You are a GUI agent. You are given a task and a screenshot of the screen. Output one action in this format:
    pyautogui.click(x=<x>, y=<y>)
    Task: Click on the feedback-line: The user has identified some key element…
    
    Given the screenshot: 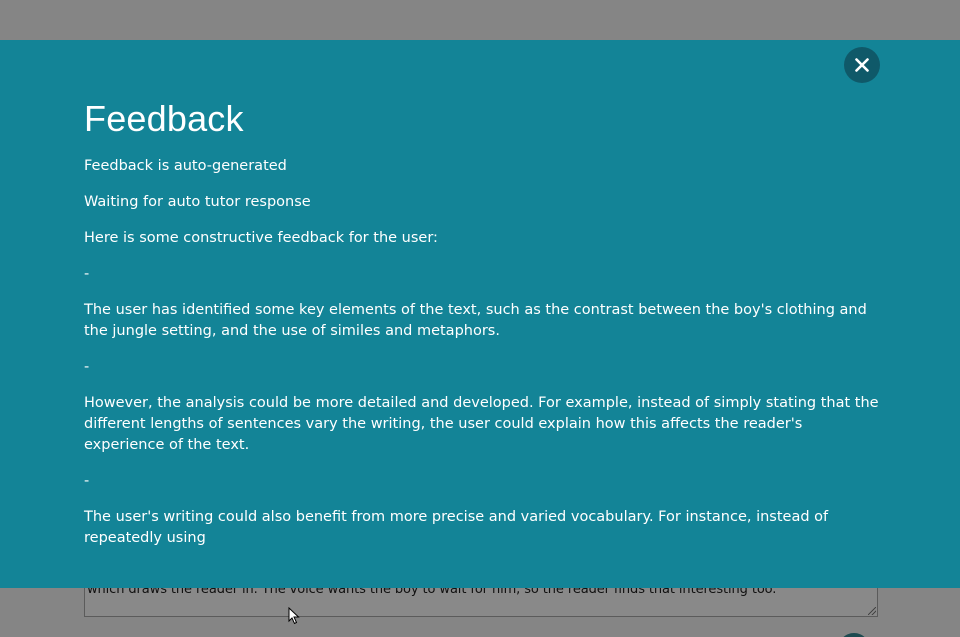 What is the action you would take?
    pyautogui.click(x=475, y=320)
    